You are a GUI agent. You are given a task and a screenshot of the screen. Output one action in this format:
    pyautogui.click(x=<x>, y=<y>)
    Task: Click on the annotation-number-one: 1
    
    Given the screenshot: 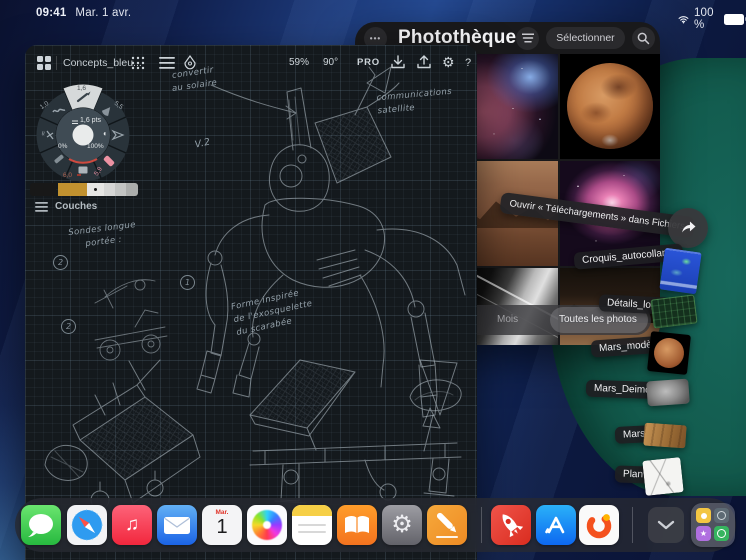 What is the action you would take?
    pyautogui.click(x=187, y=282)
    